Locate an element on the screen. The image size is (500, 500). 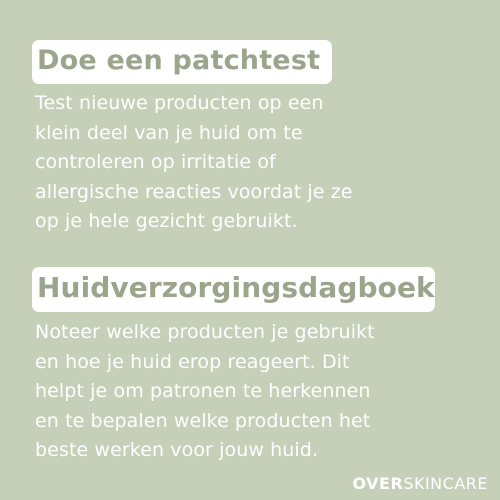
brand-logo: OVERSKINCARE is located at coordinates (421, 483).